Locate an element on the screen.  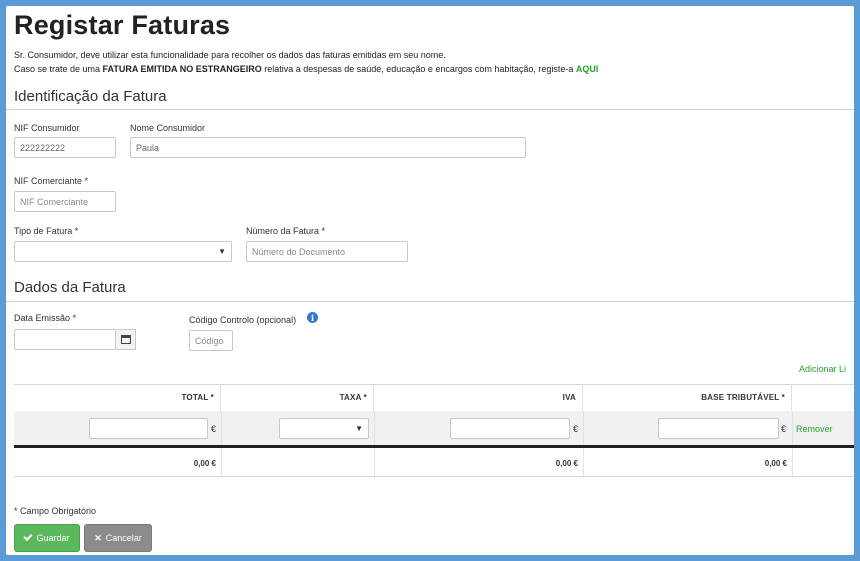
calendar-button is located at coordinates (126, 339).